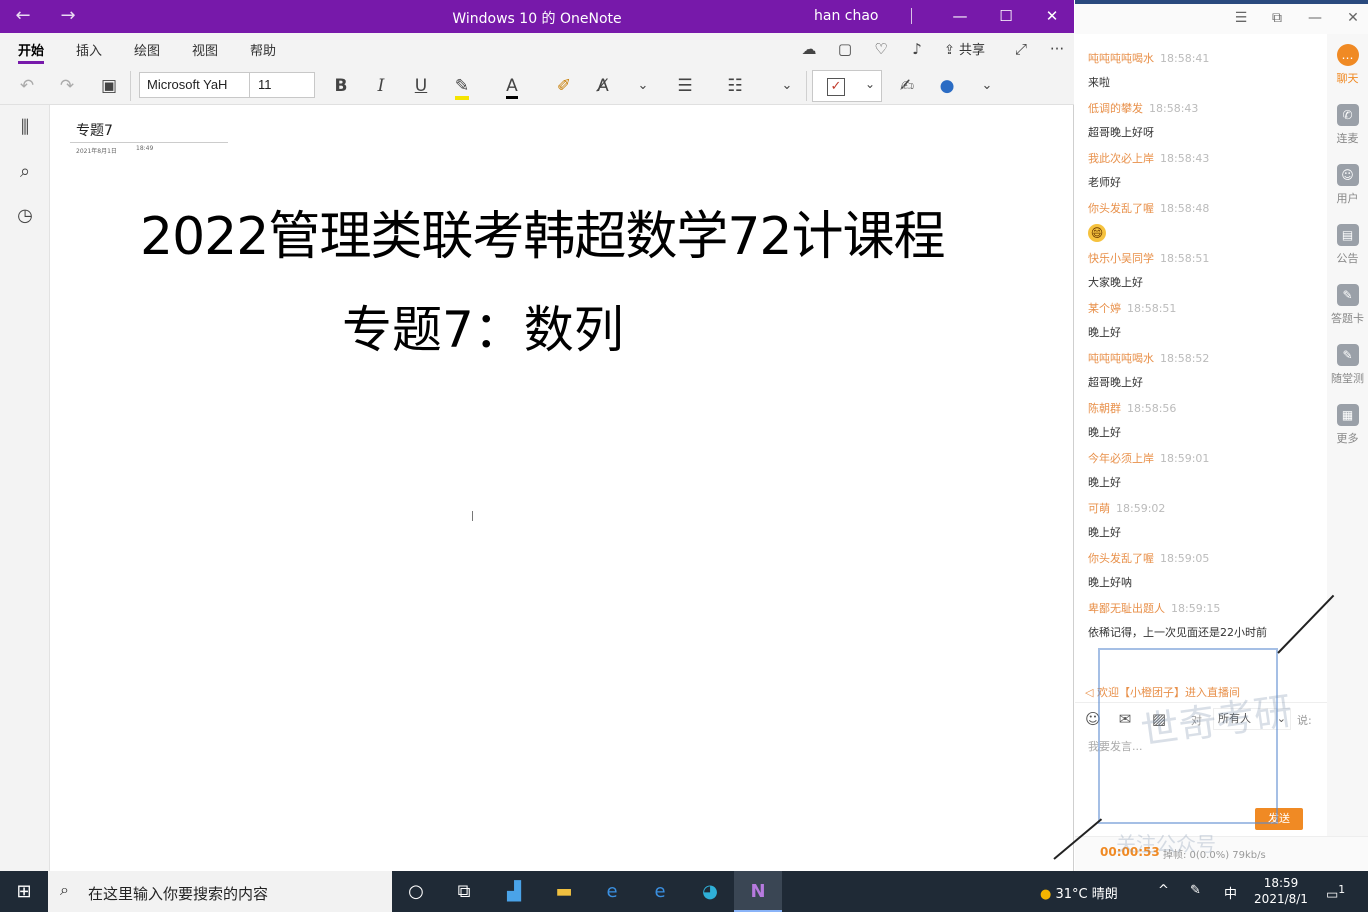  I want to click on recent-clock-icon: ◷, so click(25, 216).